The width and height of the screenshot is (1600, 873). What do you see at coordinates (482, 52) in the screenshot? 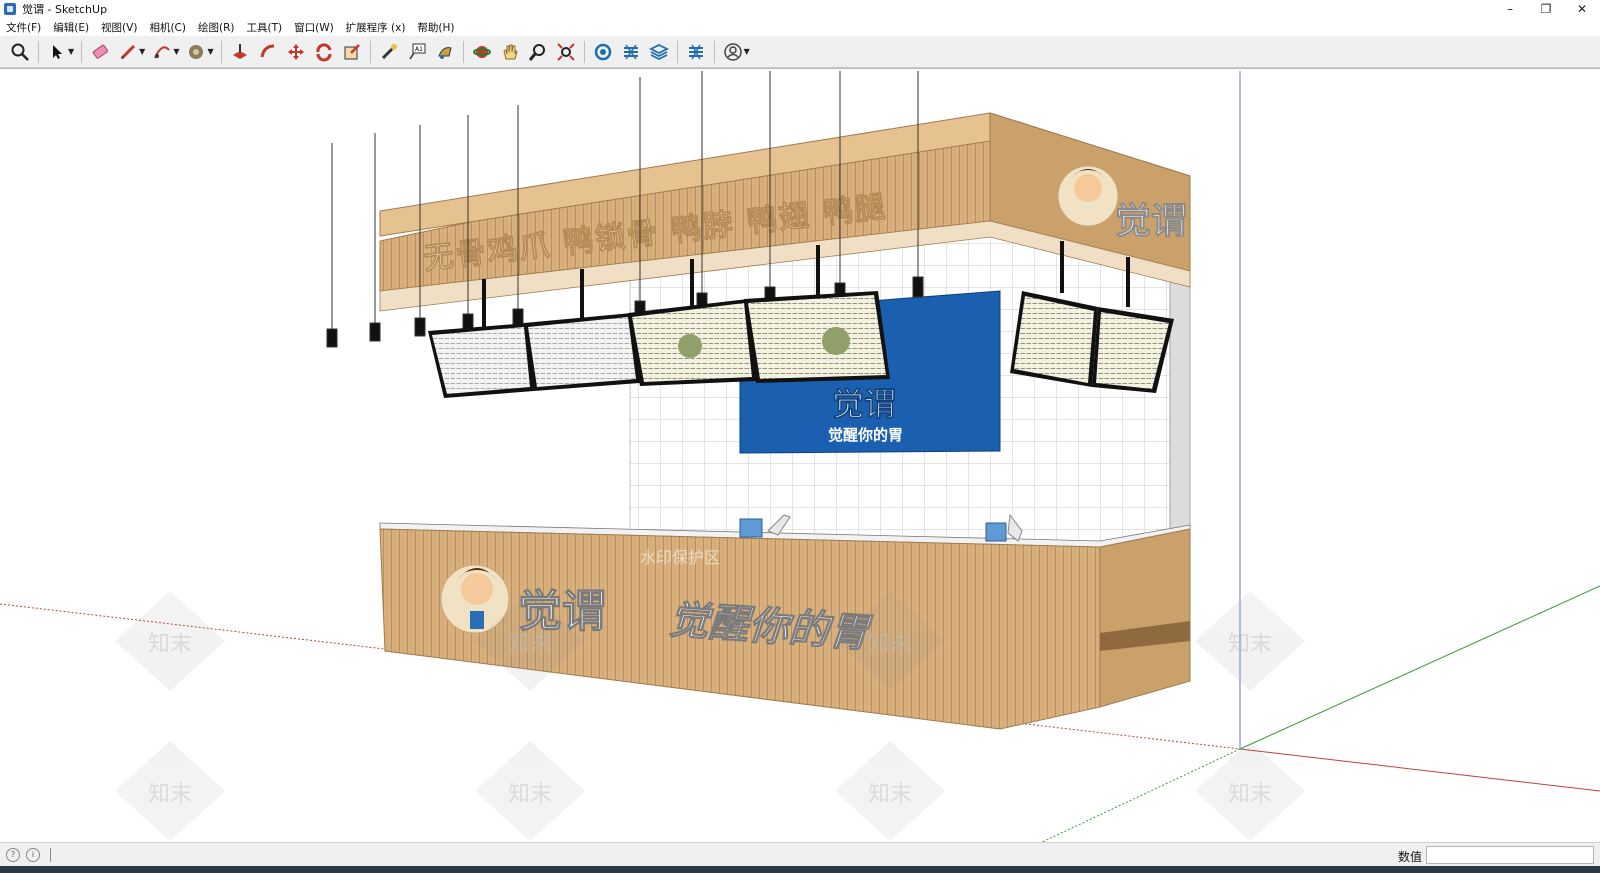
I see `orbit-icon` at bounding box center [482, 52].